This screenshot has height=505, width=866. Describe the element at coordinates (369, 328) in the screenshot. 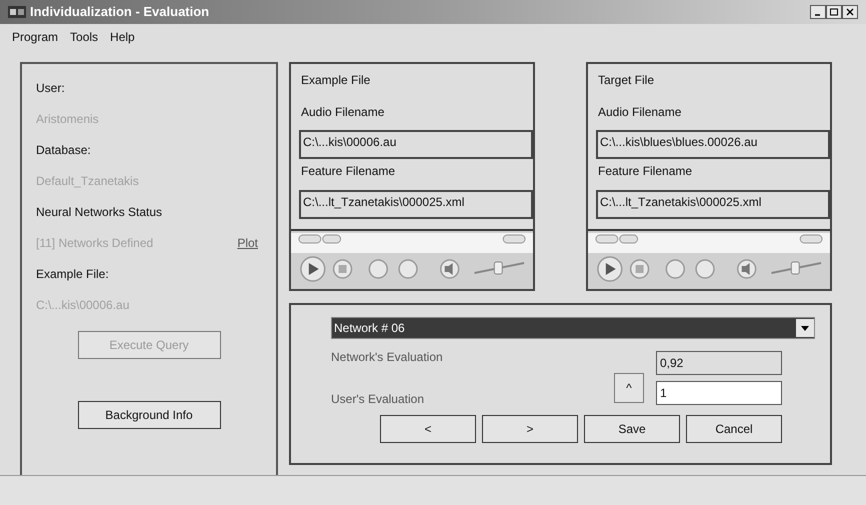

I see `dropdown-value: Network # 06` at that location.